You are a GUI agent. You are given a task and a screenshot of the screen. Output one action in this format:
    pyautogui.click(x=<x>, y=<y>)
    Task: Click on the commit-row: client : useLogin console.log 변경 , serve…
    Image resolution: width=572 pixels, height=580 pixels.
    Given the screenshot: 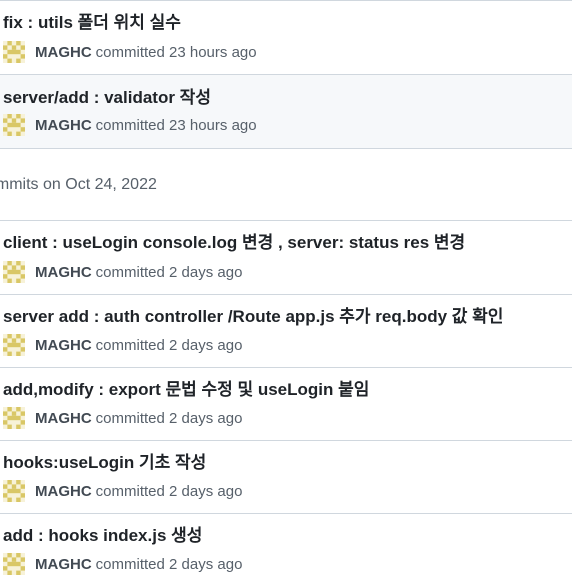 What is the action you would take?
    pyautogui.click(x=286, y=258)
    